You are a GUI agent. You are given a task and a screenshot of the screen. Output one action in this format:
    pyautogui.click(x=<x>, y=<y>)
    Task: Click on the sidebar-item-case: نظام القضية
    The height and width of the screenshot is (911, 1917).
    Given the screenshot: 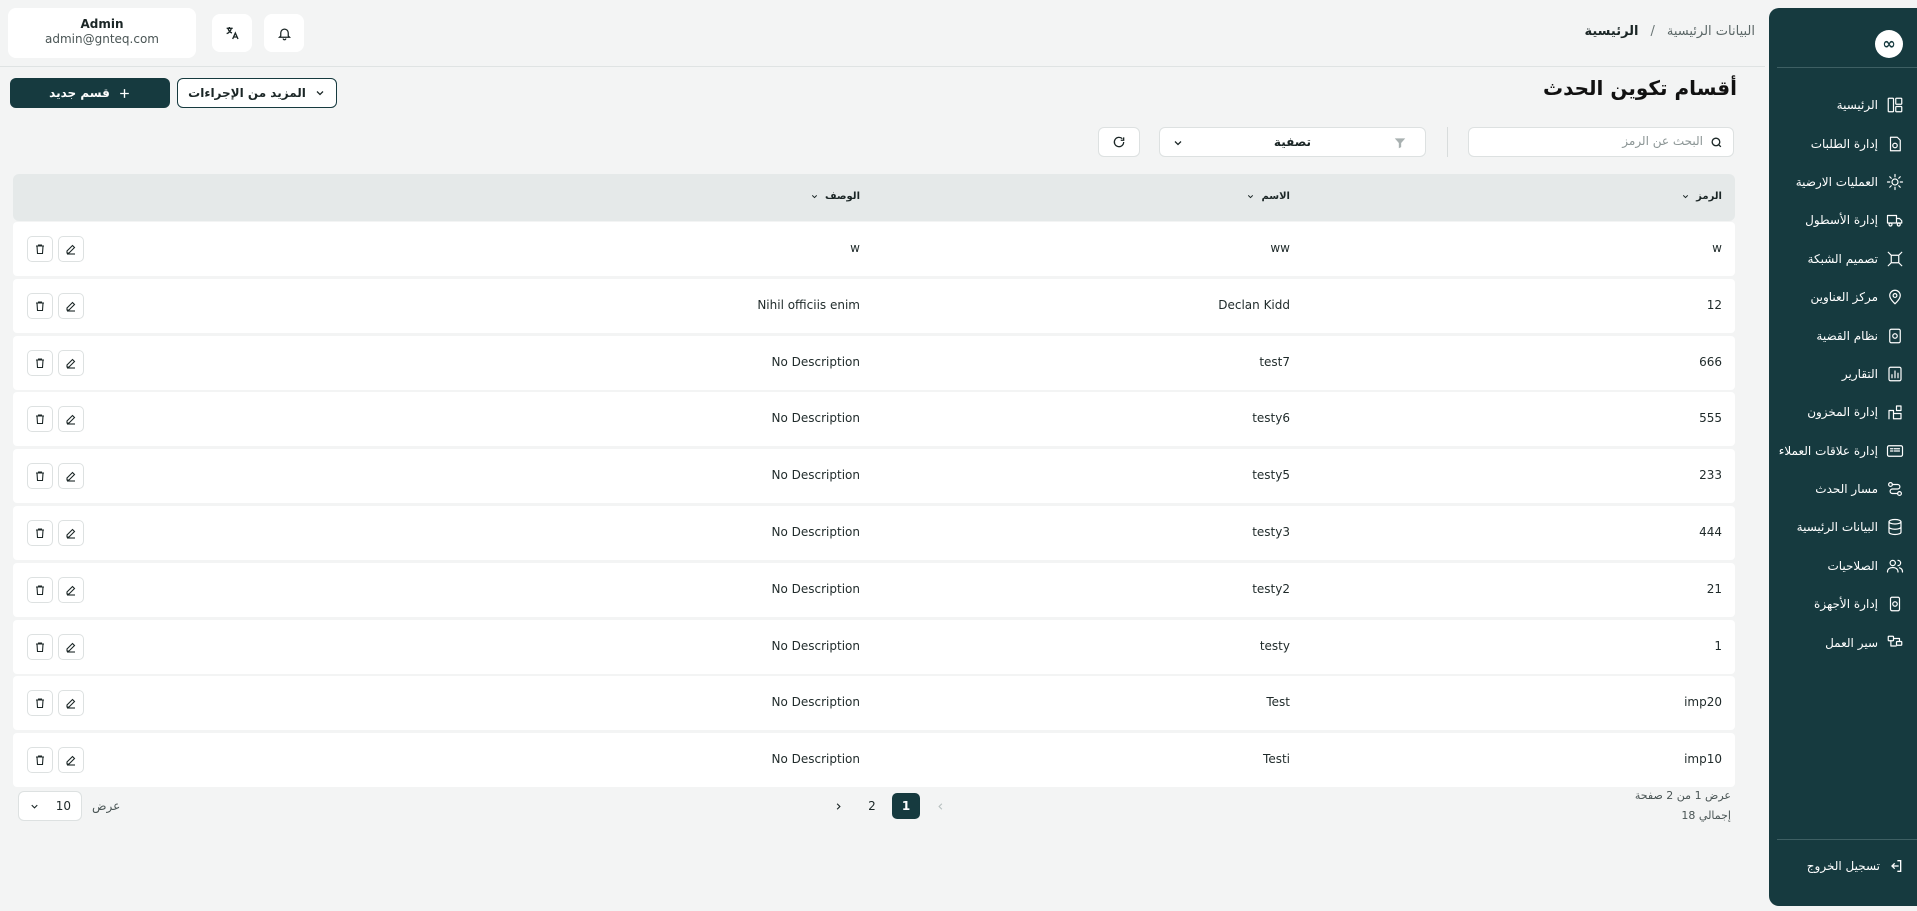 What is the action you would take?
    pyautogui.click(x=1843, y=335)
    